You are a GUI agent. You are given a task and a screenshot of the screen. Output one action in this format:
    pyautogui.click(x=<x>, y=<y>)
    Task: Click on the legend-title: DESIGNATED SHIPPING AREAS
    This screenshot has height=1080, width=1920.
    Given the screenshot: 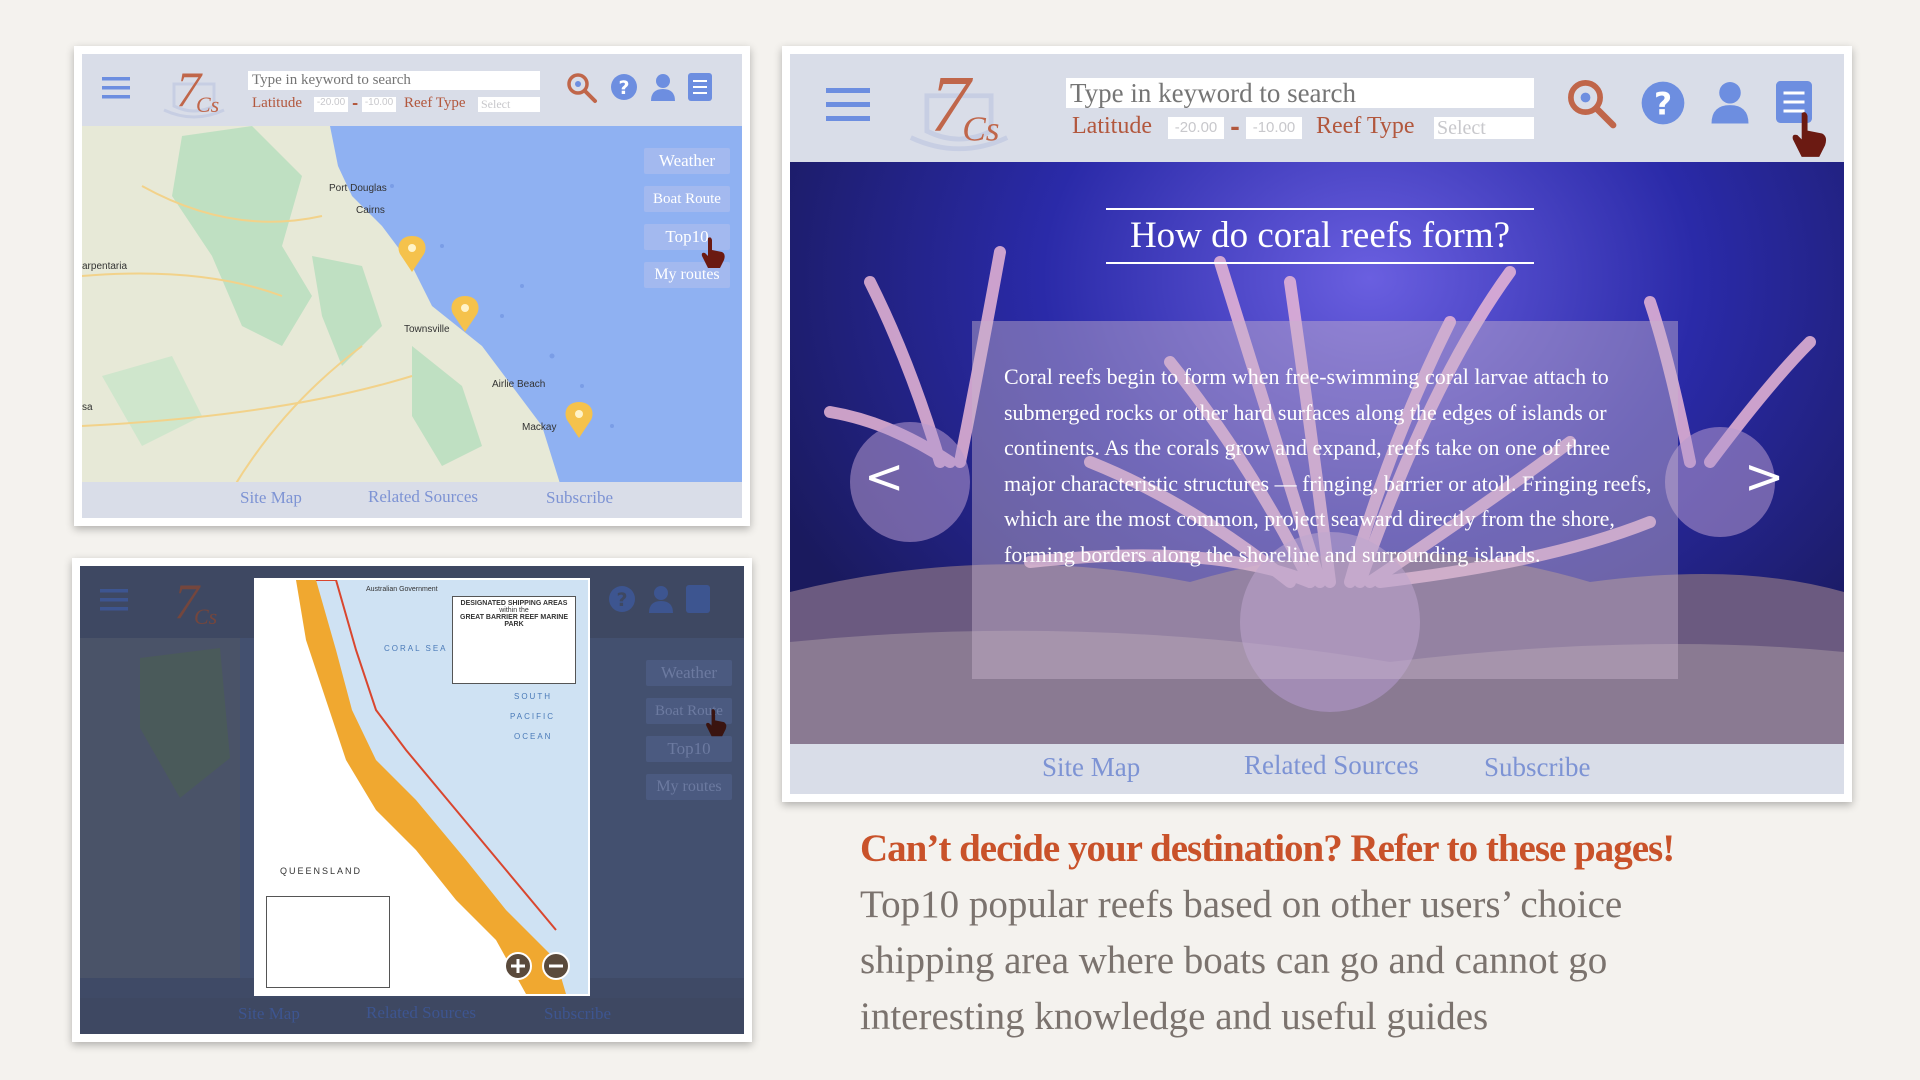 What is the action you would take?
    pyautogui.click(x=514, y=603)
    